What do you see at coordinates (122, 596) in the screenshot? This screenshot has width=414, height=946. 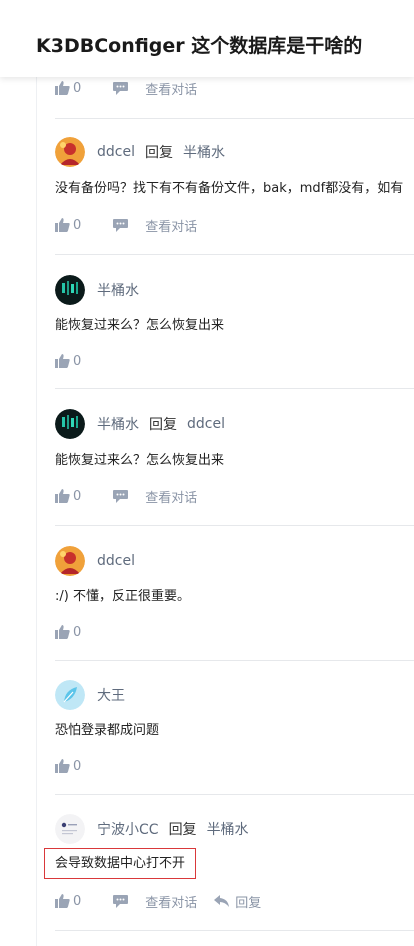 I see `comment-text: :/) 不懂，反正很重要。` at bounding box center [122, 596].